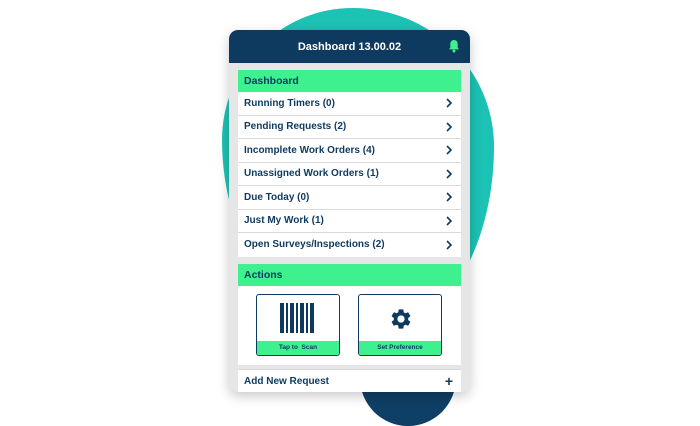 This screenshot has height=426, width=700. I want to click on unassigned-work-orders-item: Unassigned Work Orders (1), so click(349, 174).